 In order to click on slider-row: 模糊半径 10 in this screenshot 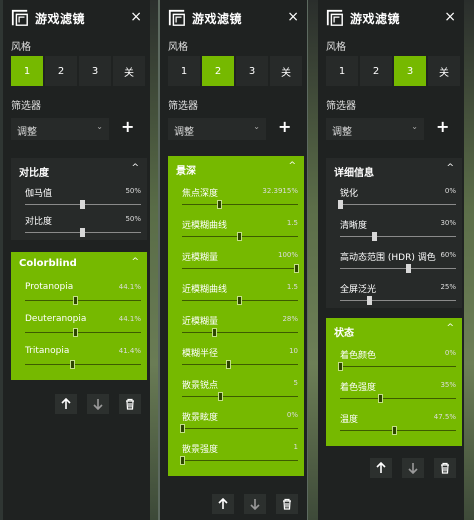, I will do `click(237, 360)`.